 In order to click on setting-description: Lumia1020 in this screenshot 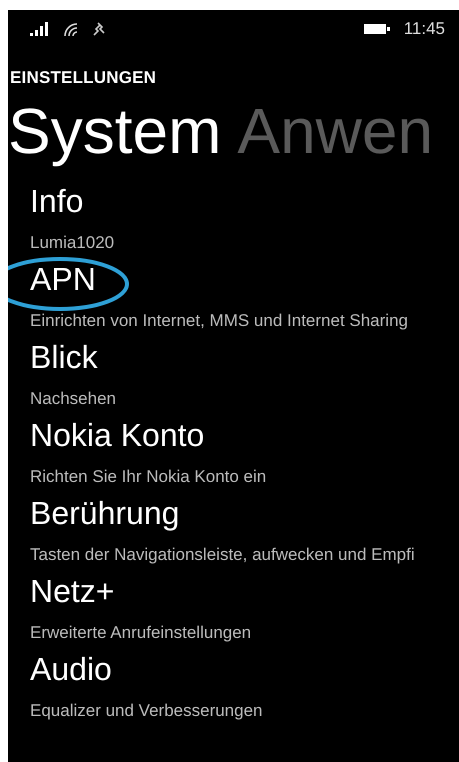, I will do `click(73, 243)`.